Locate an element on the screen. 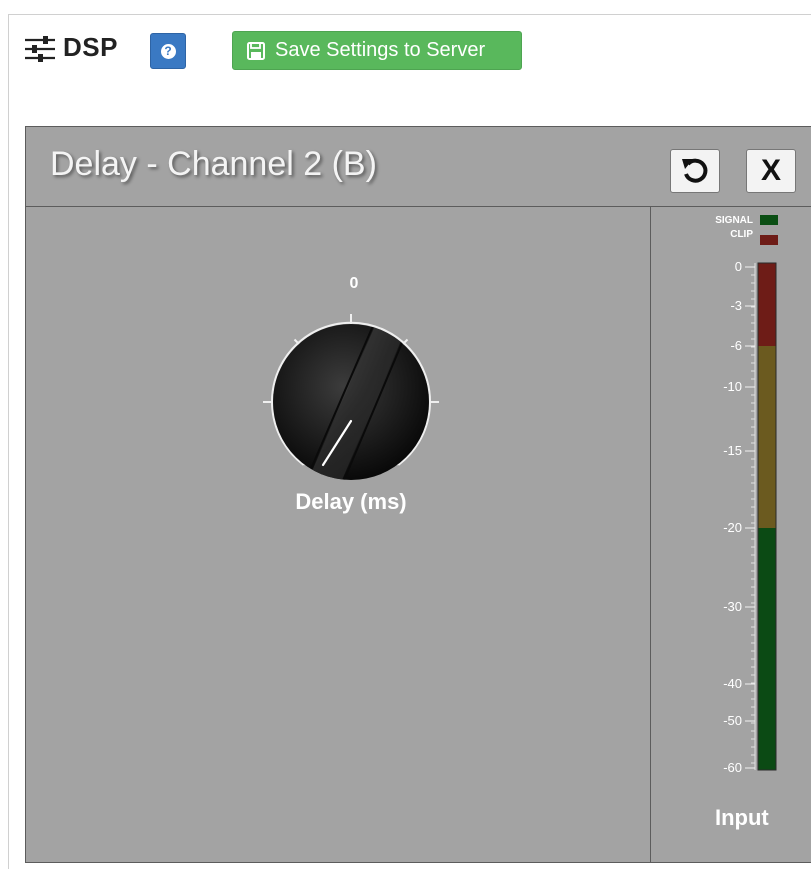 The width and height of the screenshot is (811, 869). frame-border-top is located at coordinates (409, 14).